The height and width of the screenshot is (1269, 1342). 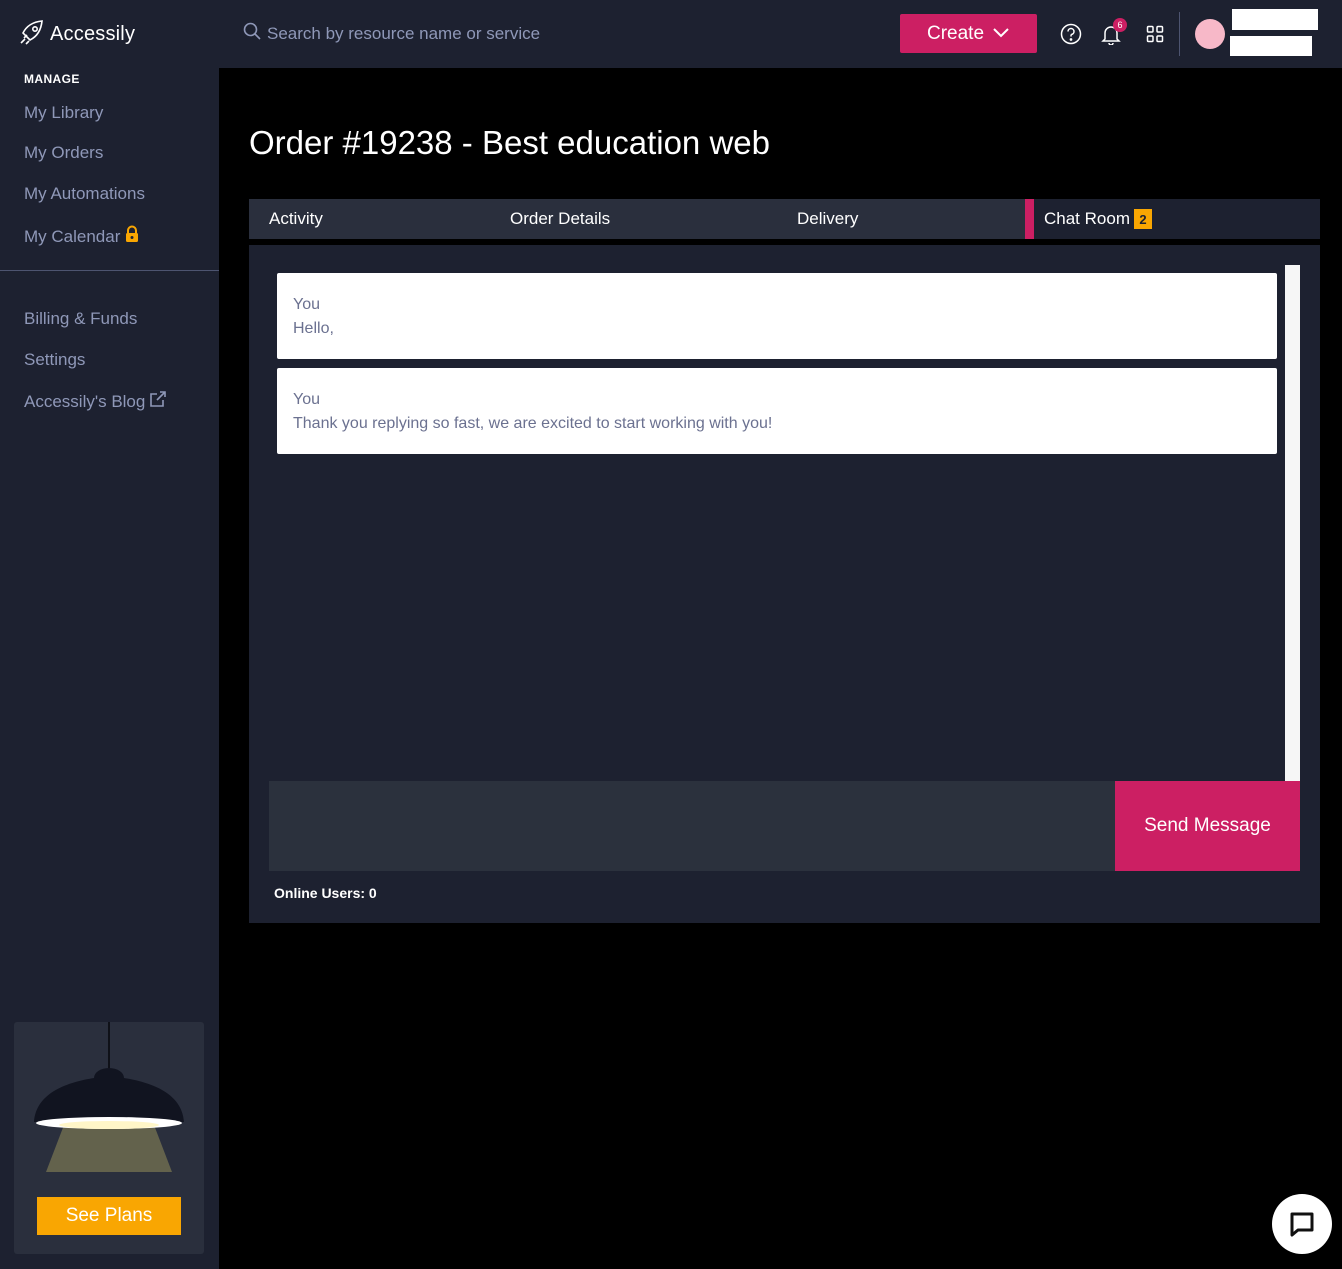 I want to click on sidebar-item-billing-funds: Billing & Funds, so click(x=80, y=319).